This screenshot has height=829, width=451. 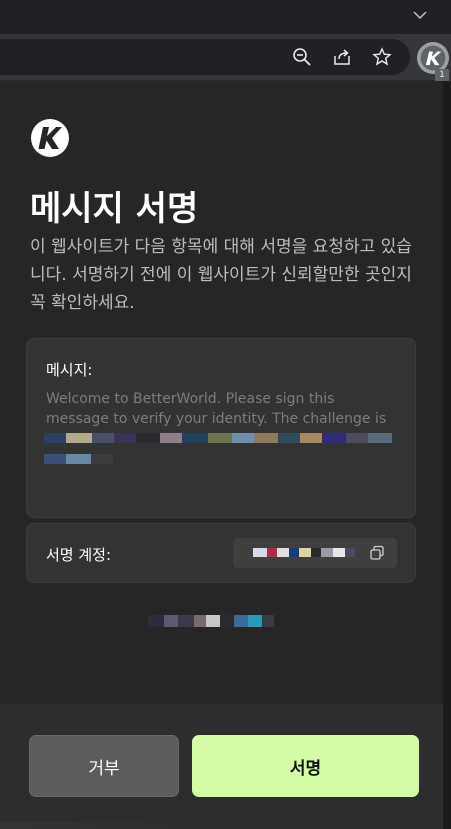 I want to click on wallet-logo-icon, so click(x=50, y=138).